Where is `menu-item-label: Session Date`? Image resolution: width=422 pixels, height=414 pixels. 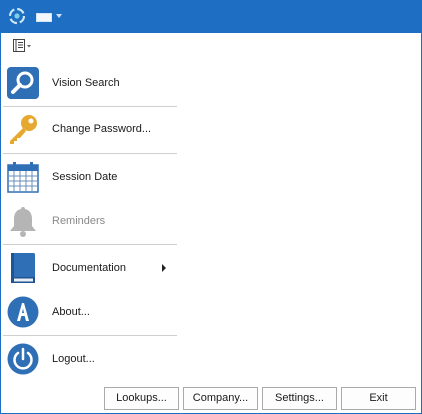
menu-item-label: Session Date is located at coordinates (85, 177).